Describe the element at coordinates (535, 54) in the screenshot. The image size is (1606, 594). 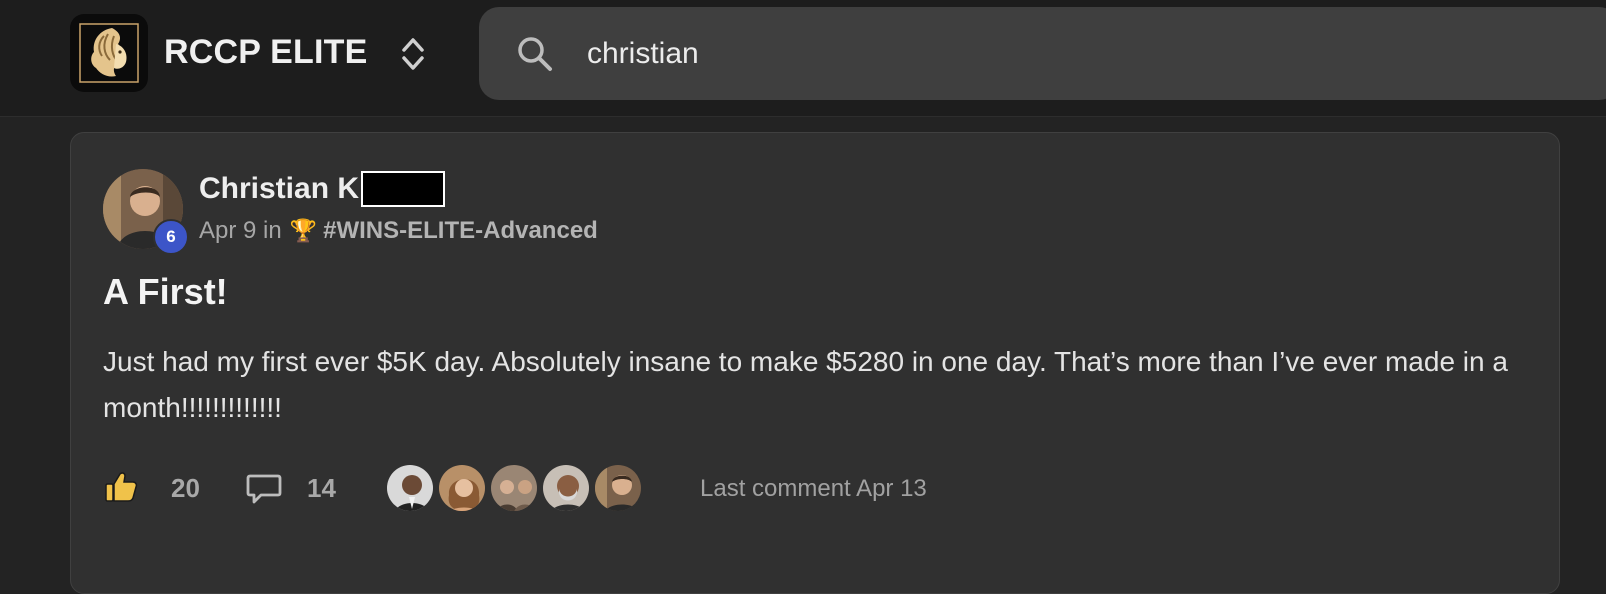
I see `search-icon` at that location.